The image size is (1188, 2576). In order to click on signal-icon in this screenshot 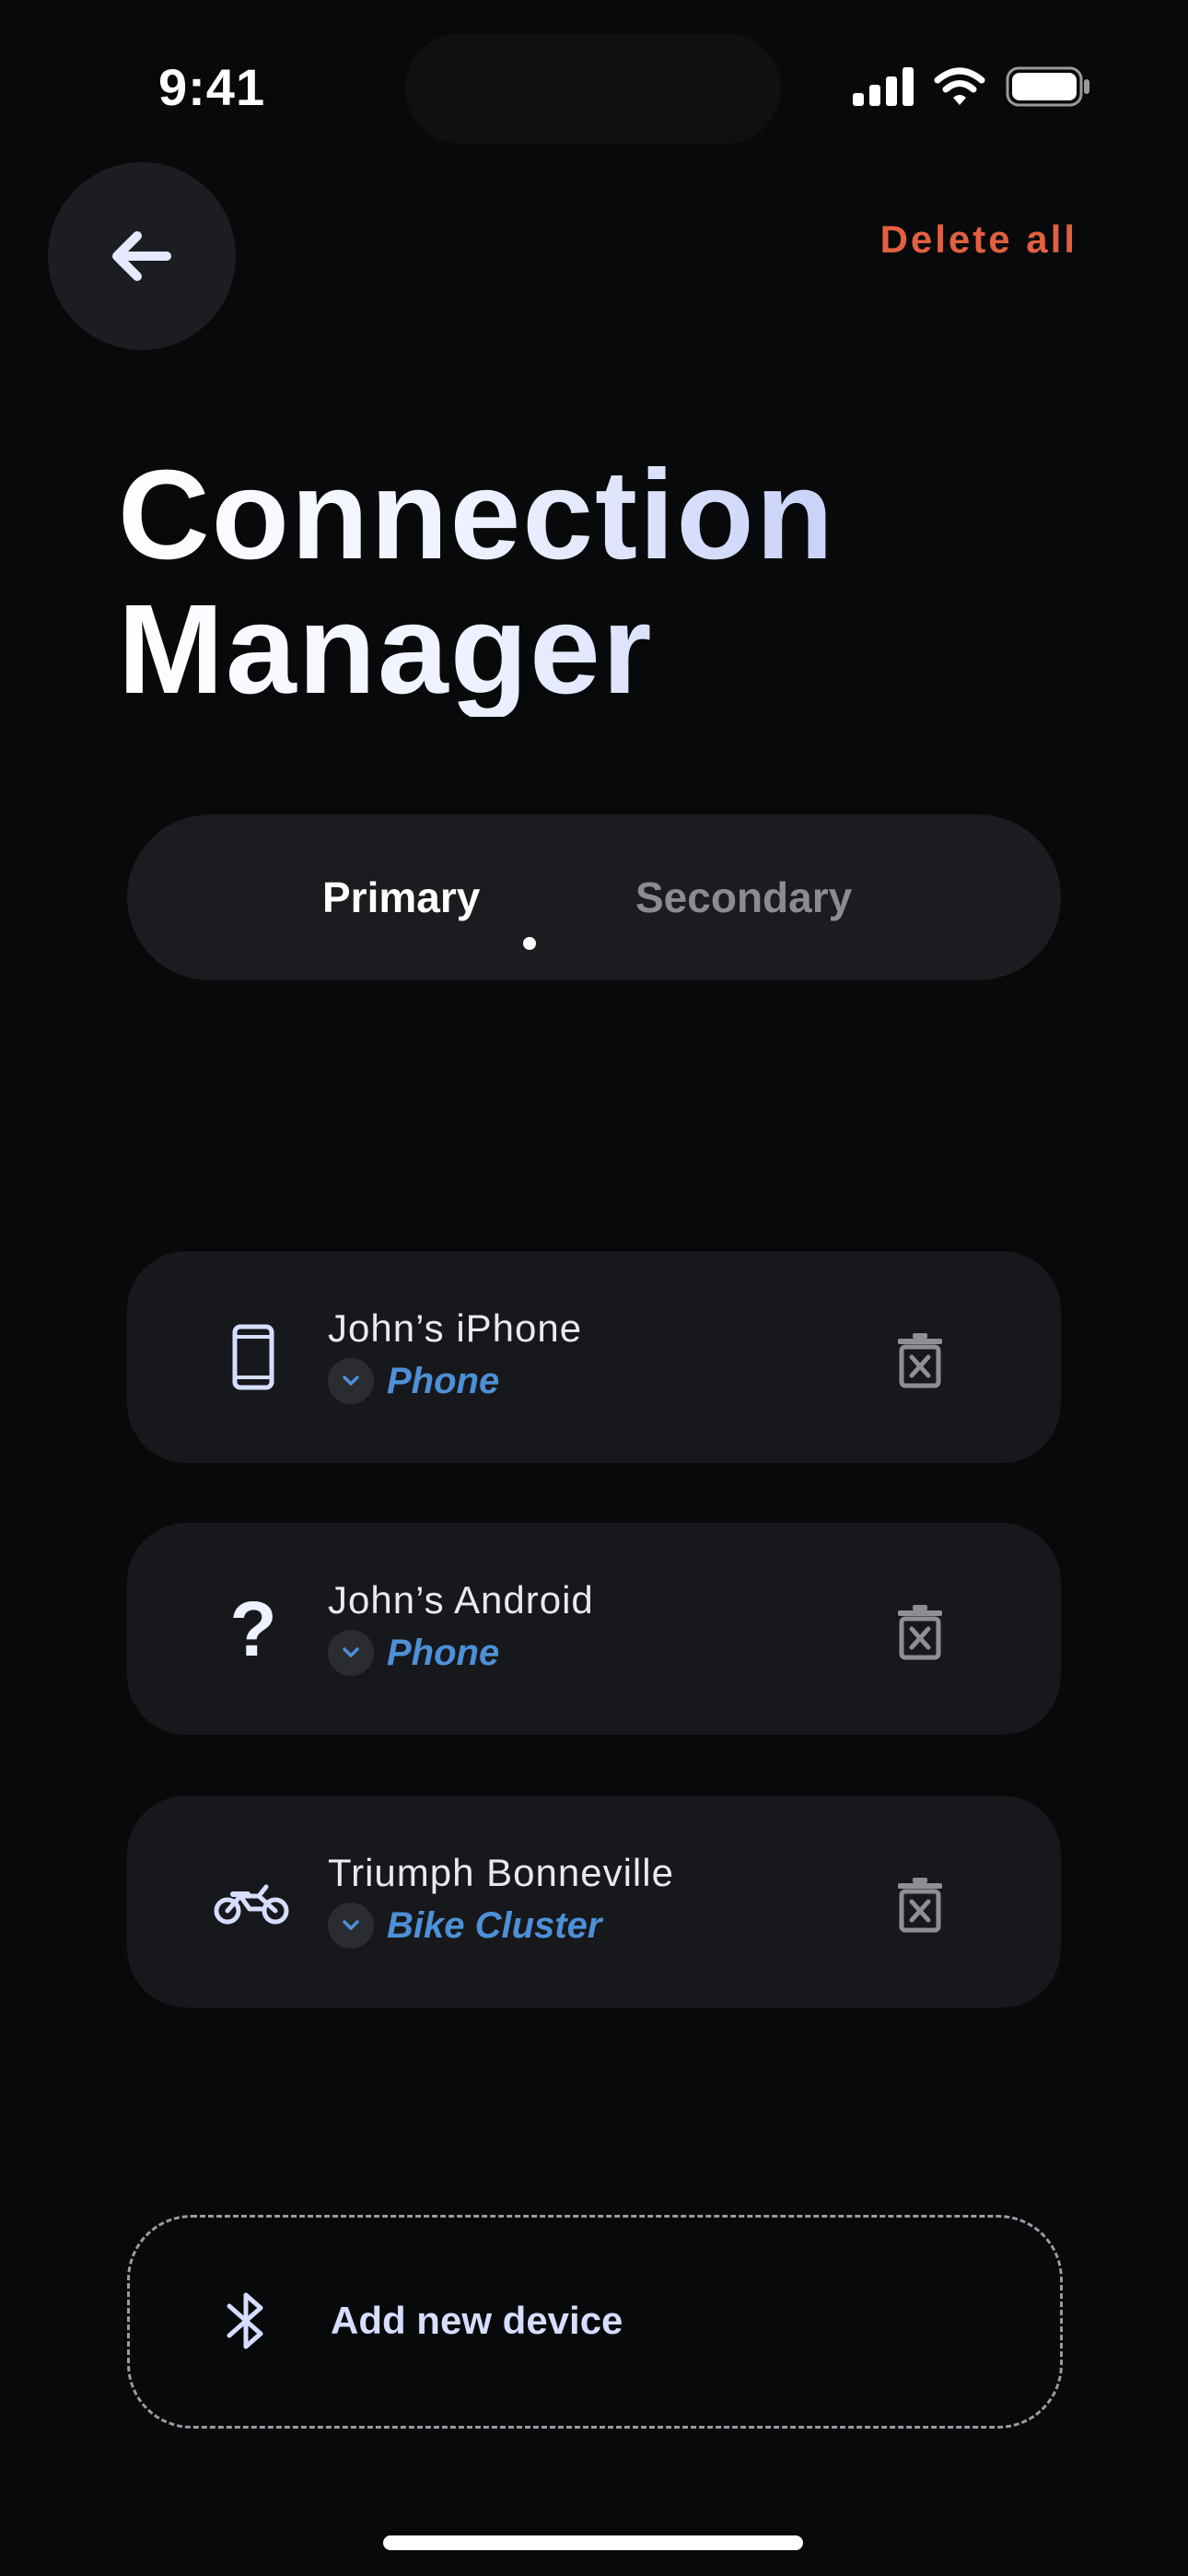, I will do `click(883, 86)`.